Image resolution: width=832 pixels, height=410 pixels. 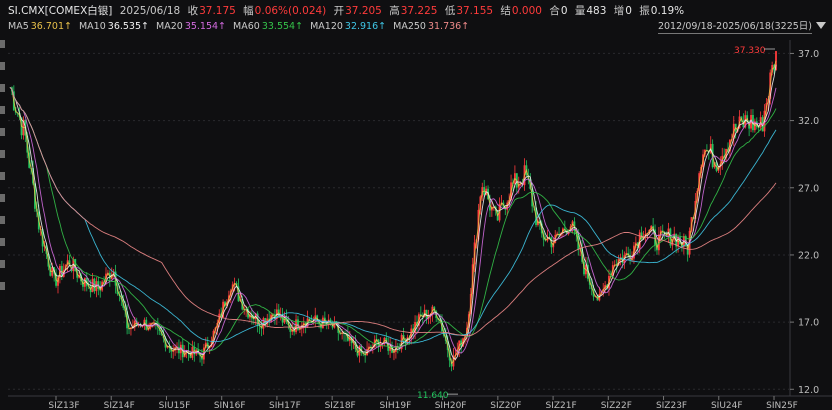 What do you see at coordinates (119, 405) in the screenshot?
I see `x-tick-label: SIZ14F` at bounding box center [119, 405].